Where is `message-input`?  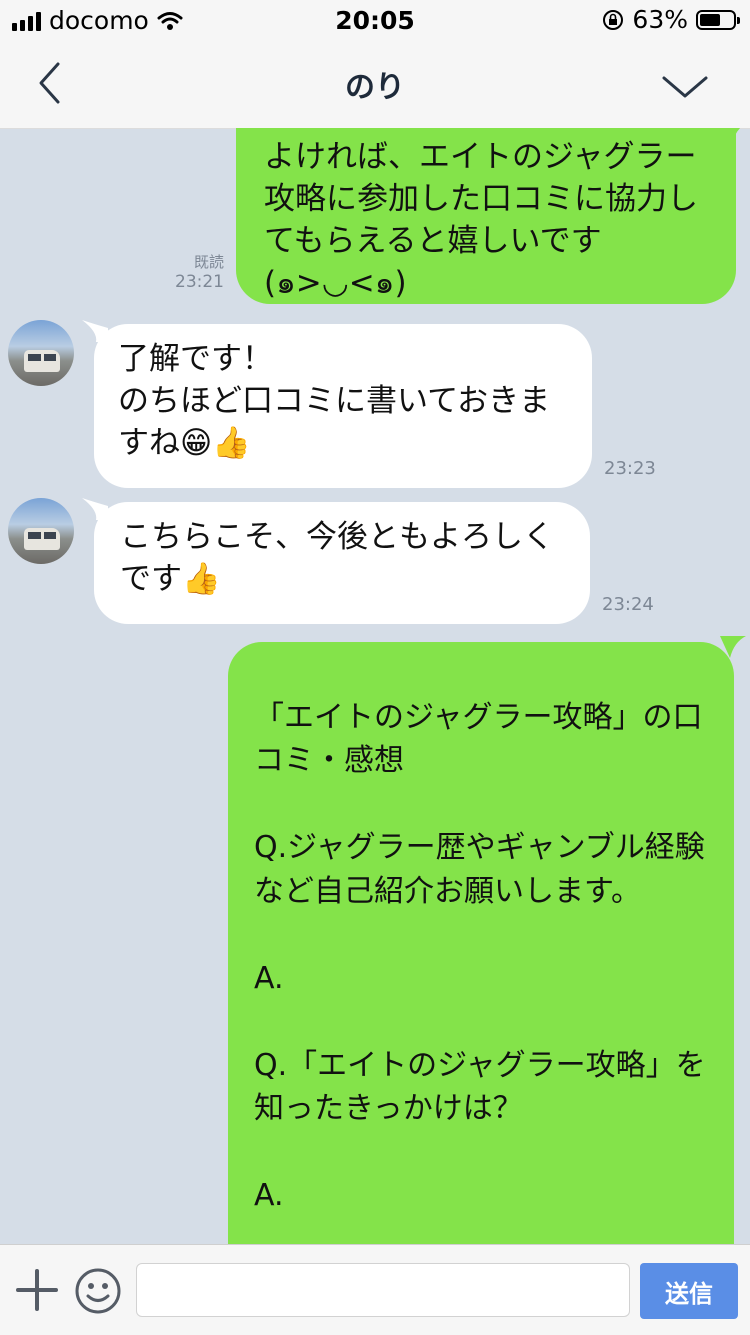
message-input is located at coordinates (383, 1290).